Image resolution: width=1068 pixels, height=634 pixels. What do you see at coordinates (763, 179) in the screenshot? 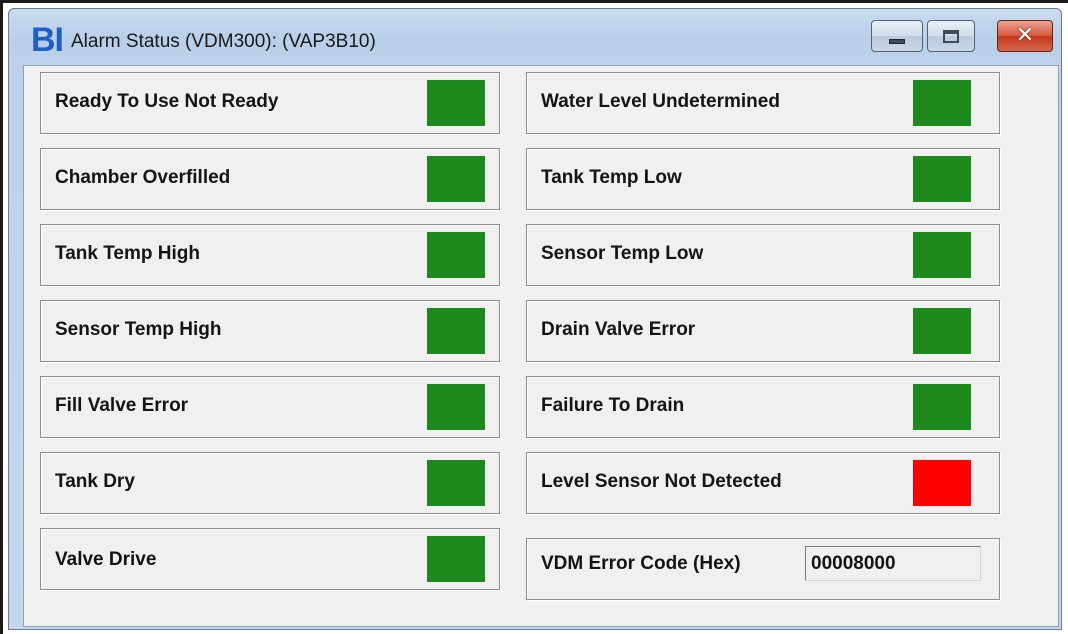
I see `alarm-tank-temp-low: Tank Temp Low` at bounding box center [763, 179].